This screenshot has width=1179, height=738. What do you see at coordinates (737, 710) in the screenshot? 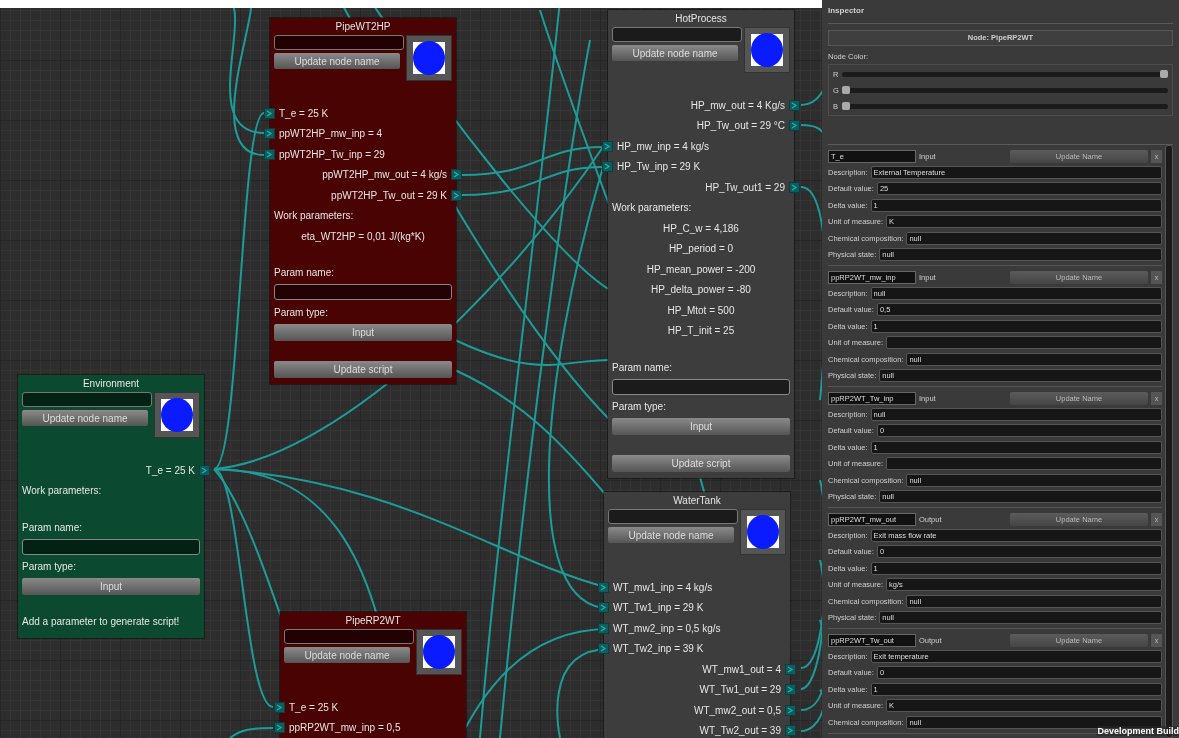
I see `output-port-label: WT_mw2_out = 0,5` at bounding box center [737, 710].